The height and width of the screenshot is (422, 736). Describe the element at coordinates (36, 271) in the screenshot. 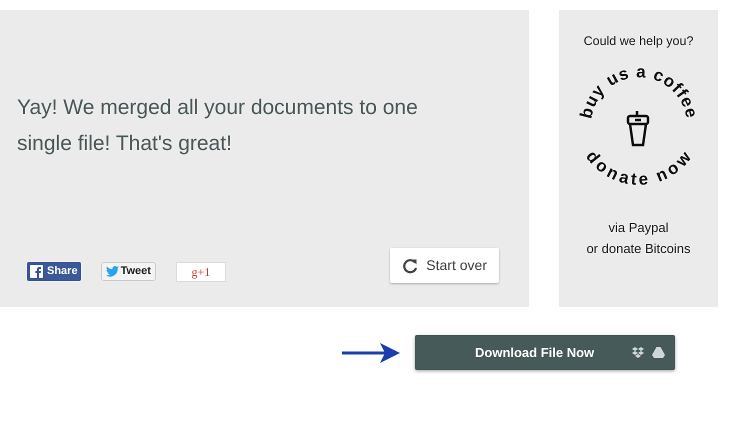

I see `facebook-icon` at that location.